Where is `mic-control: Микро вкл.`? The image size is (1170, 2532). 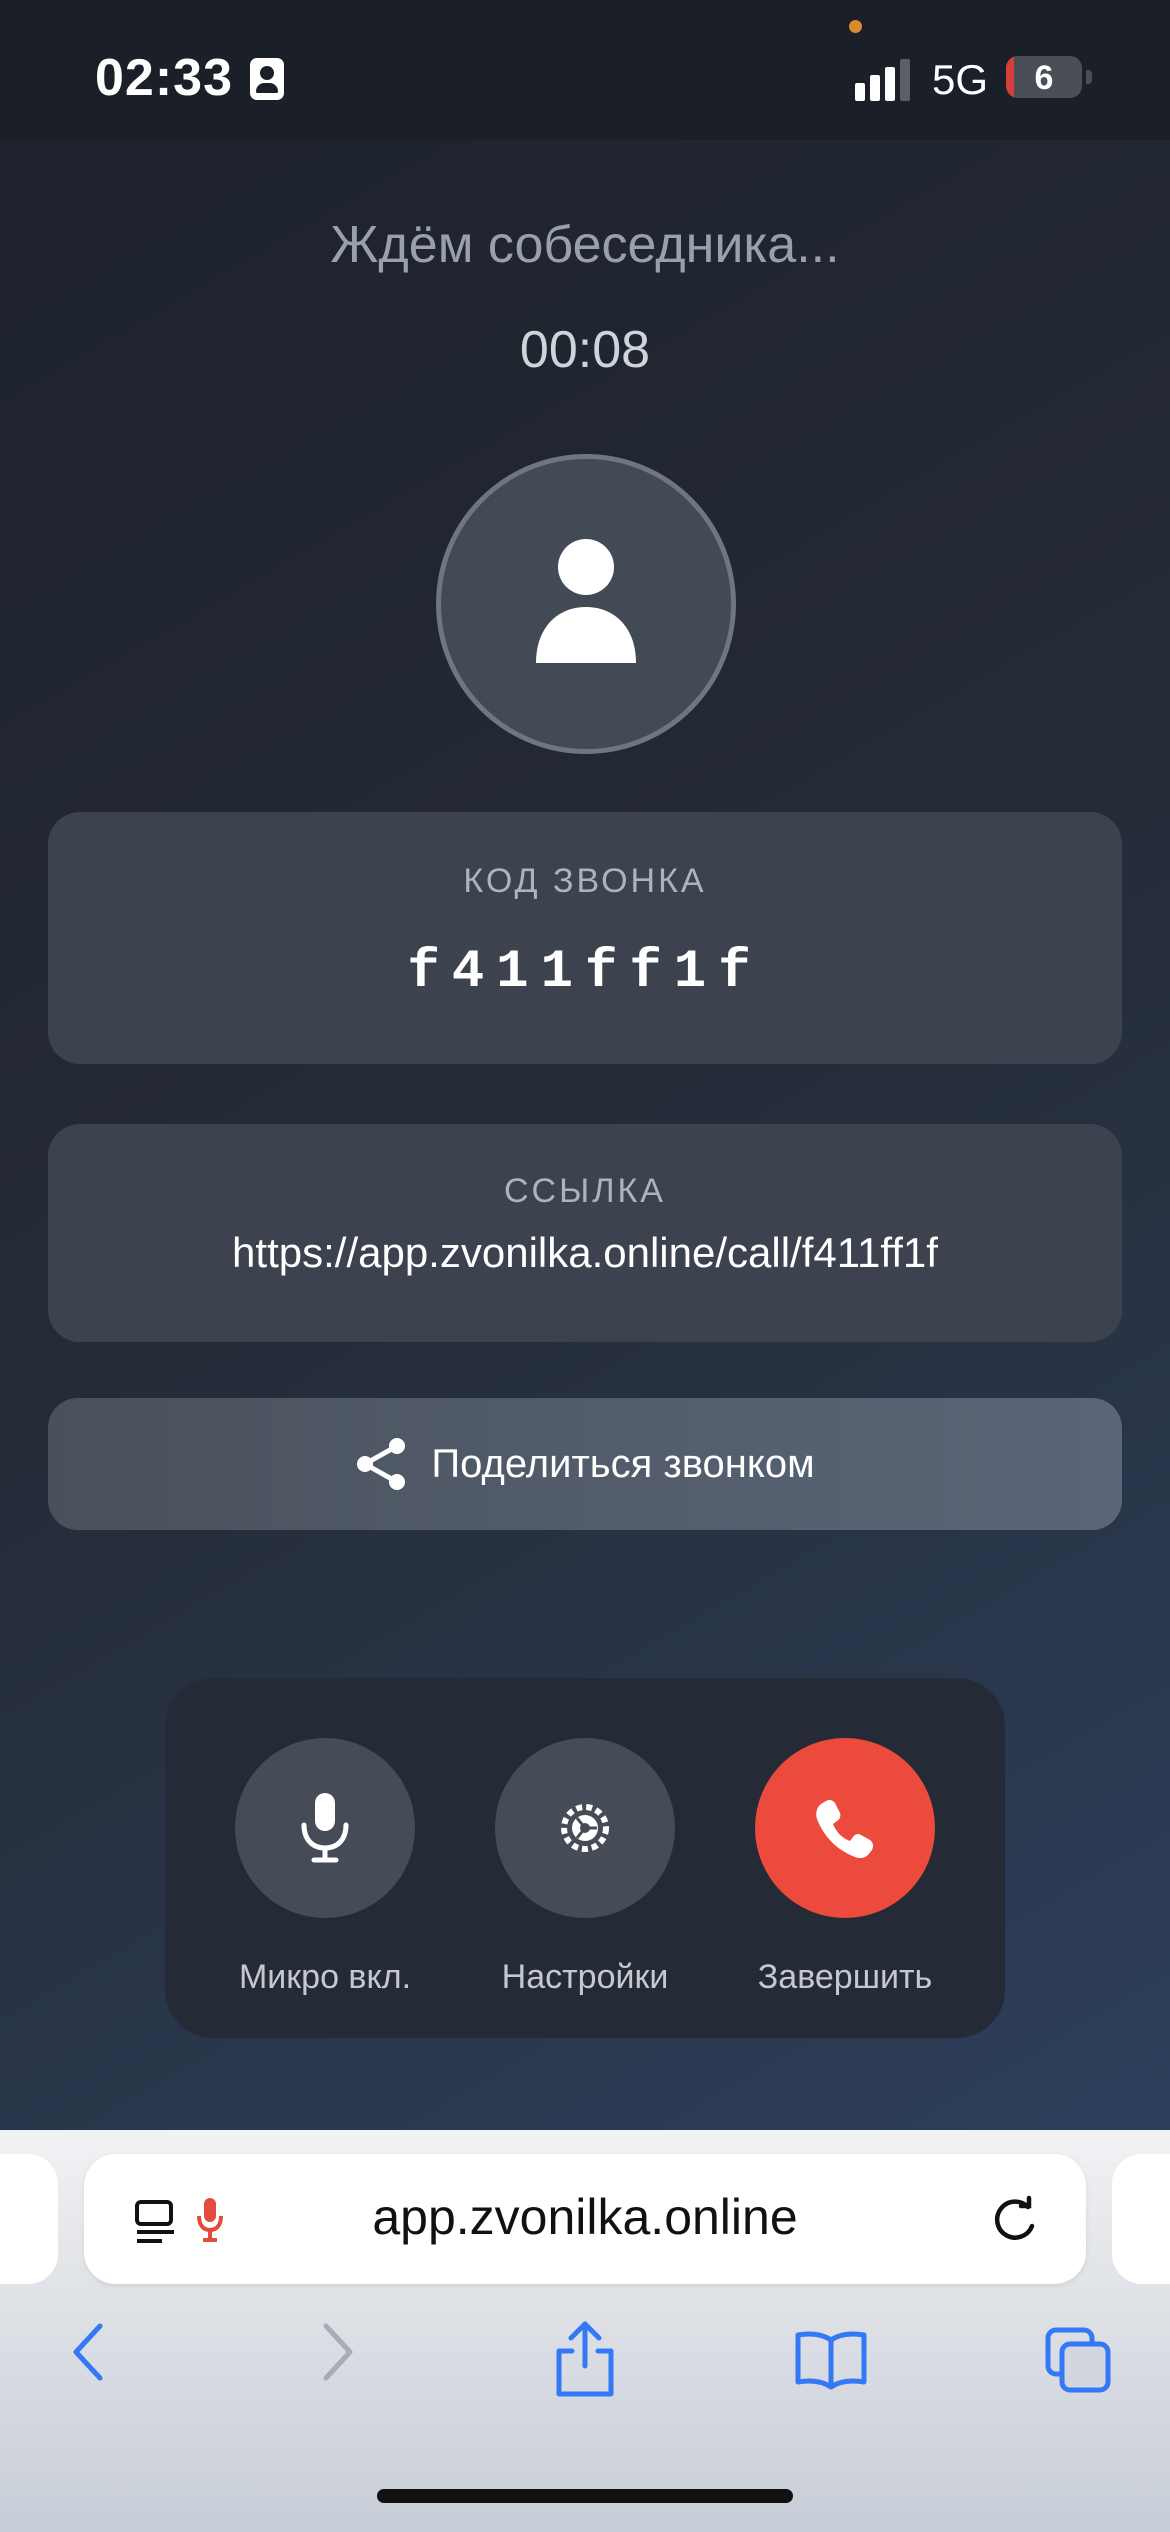
mic-control: Микро вкл. is located at coordinates (325, 1868).